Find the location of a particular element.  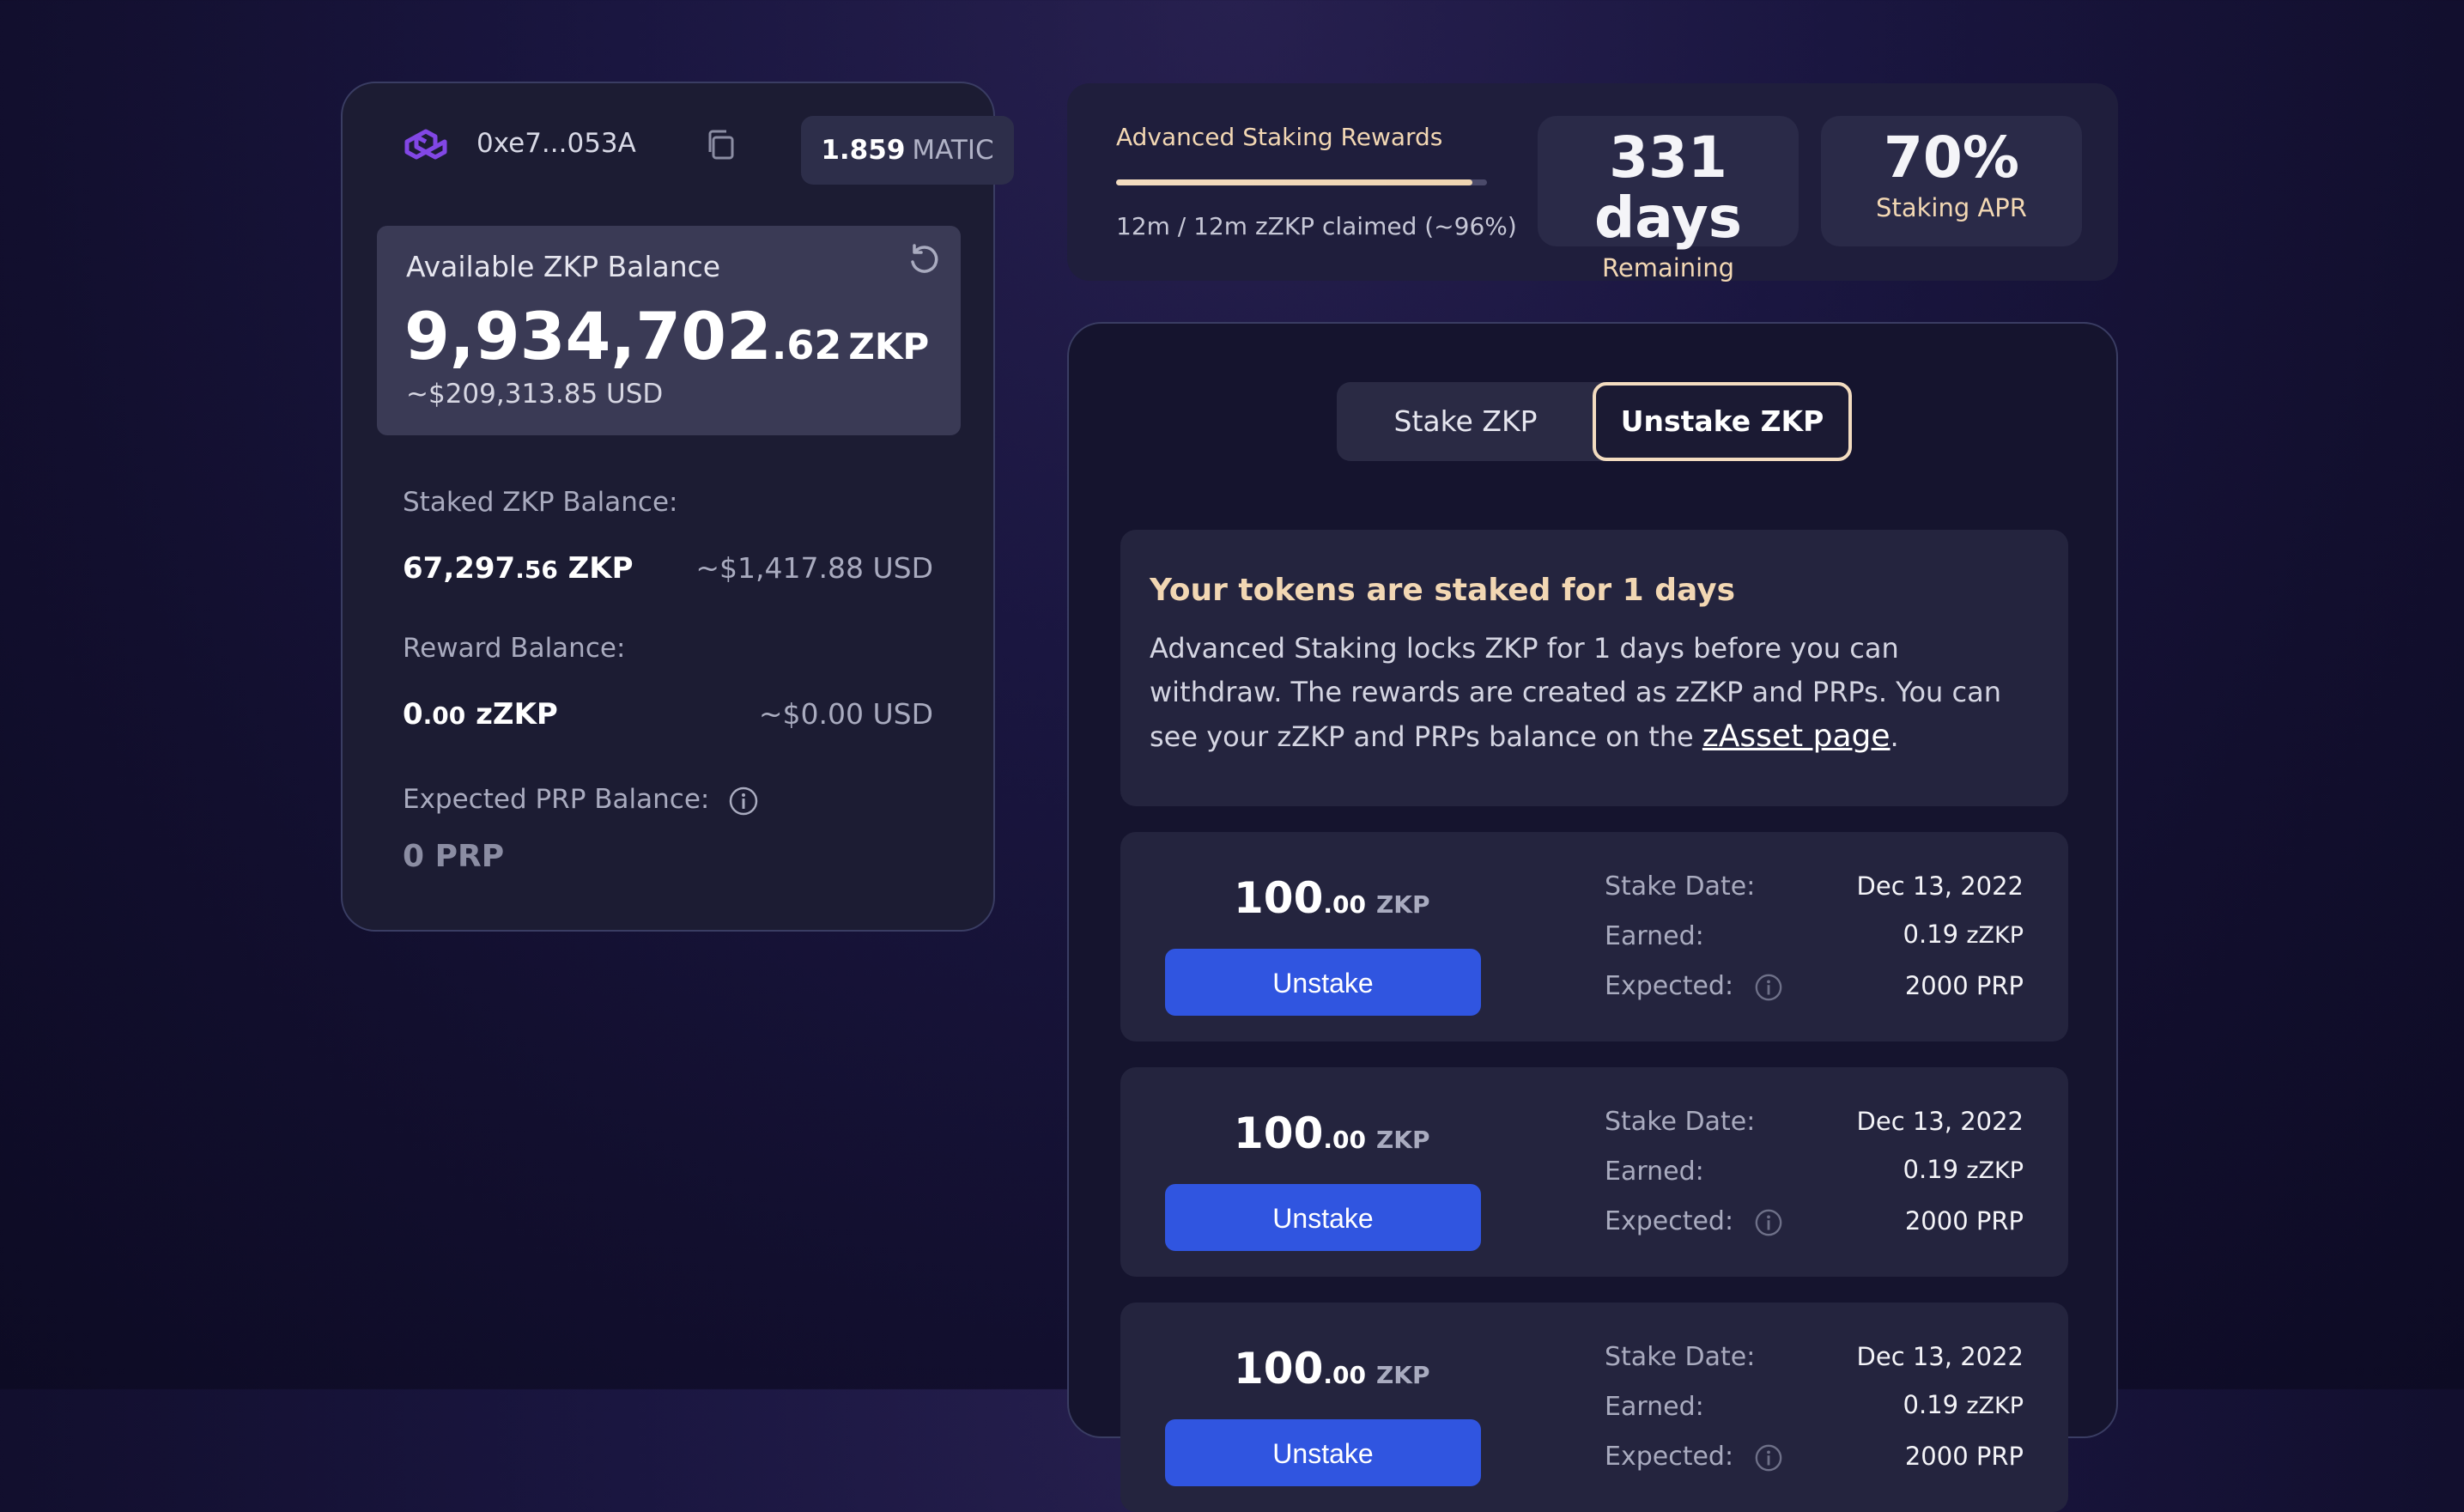

notice-end: . is located at coordinates (1894, 736).